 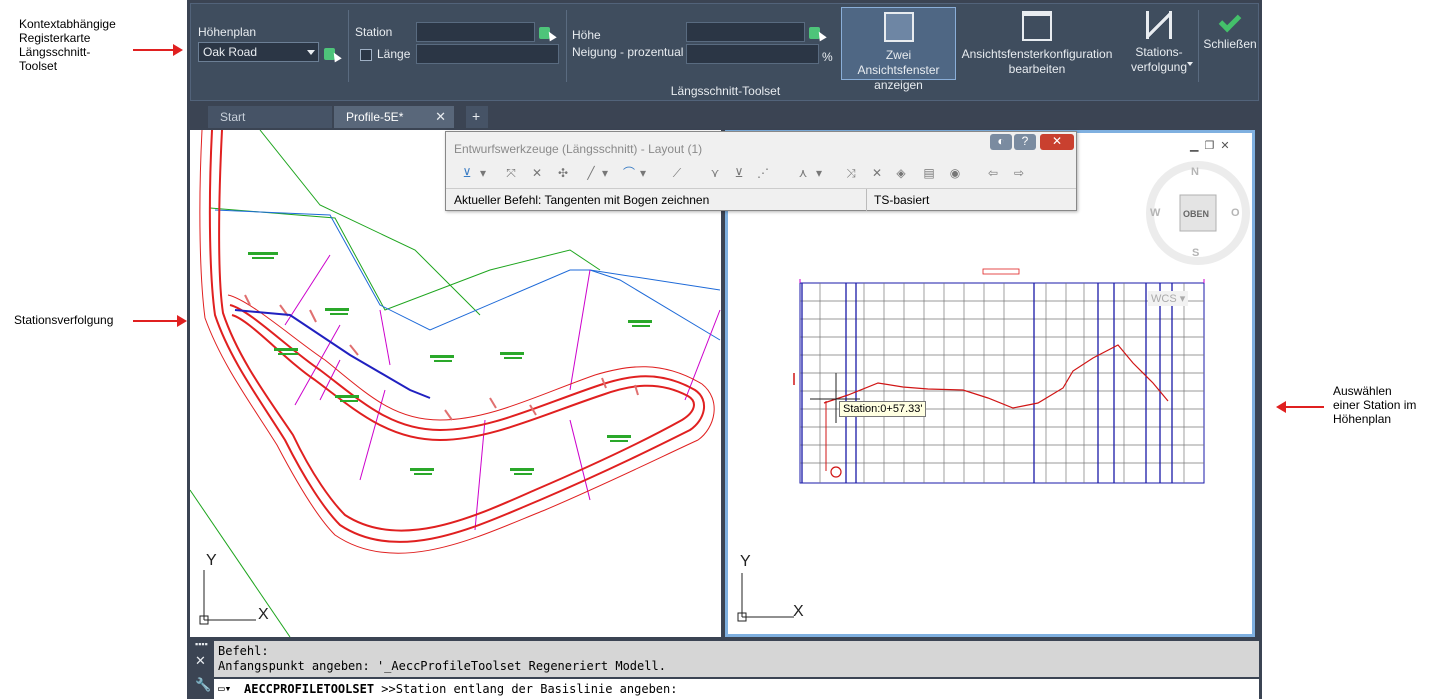 I want to click on annotation-line: Auswählen, so click(x=1362, y=391).